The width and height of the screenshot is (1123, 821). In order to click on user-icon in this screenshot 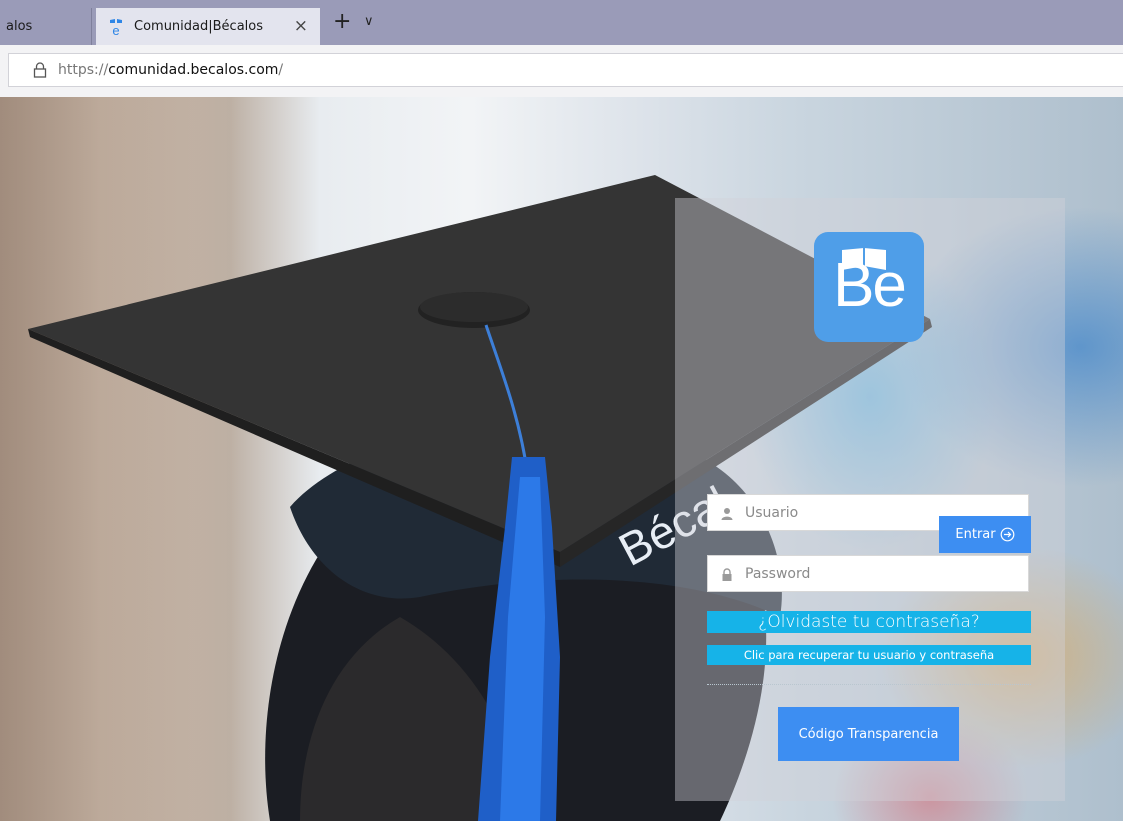, I will do `click(727, 513)`.